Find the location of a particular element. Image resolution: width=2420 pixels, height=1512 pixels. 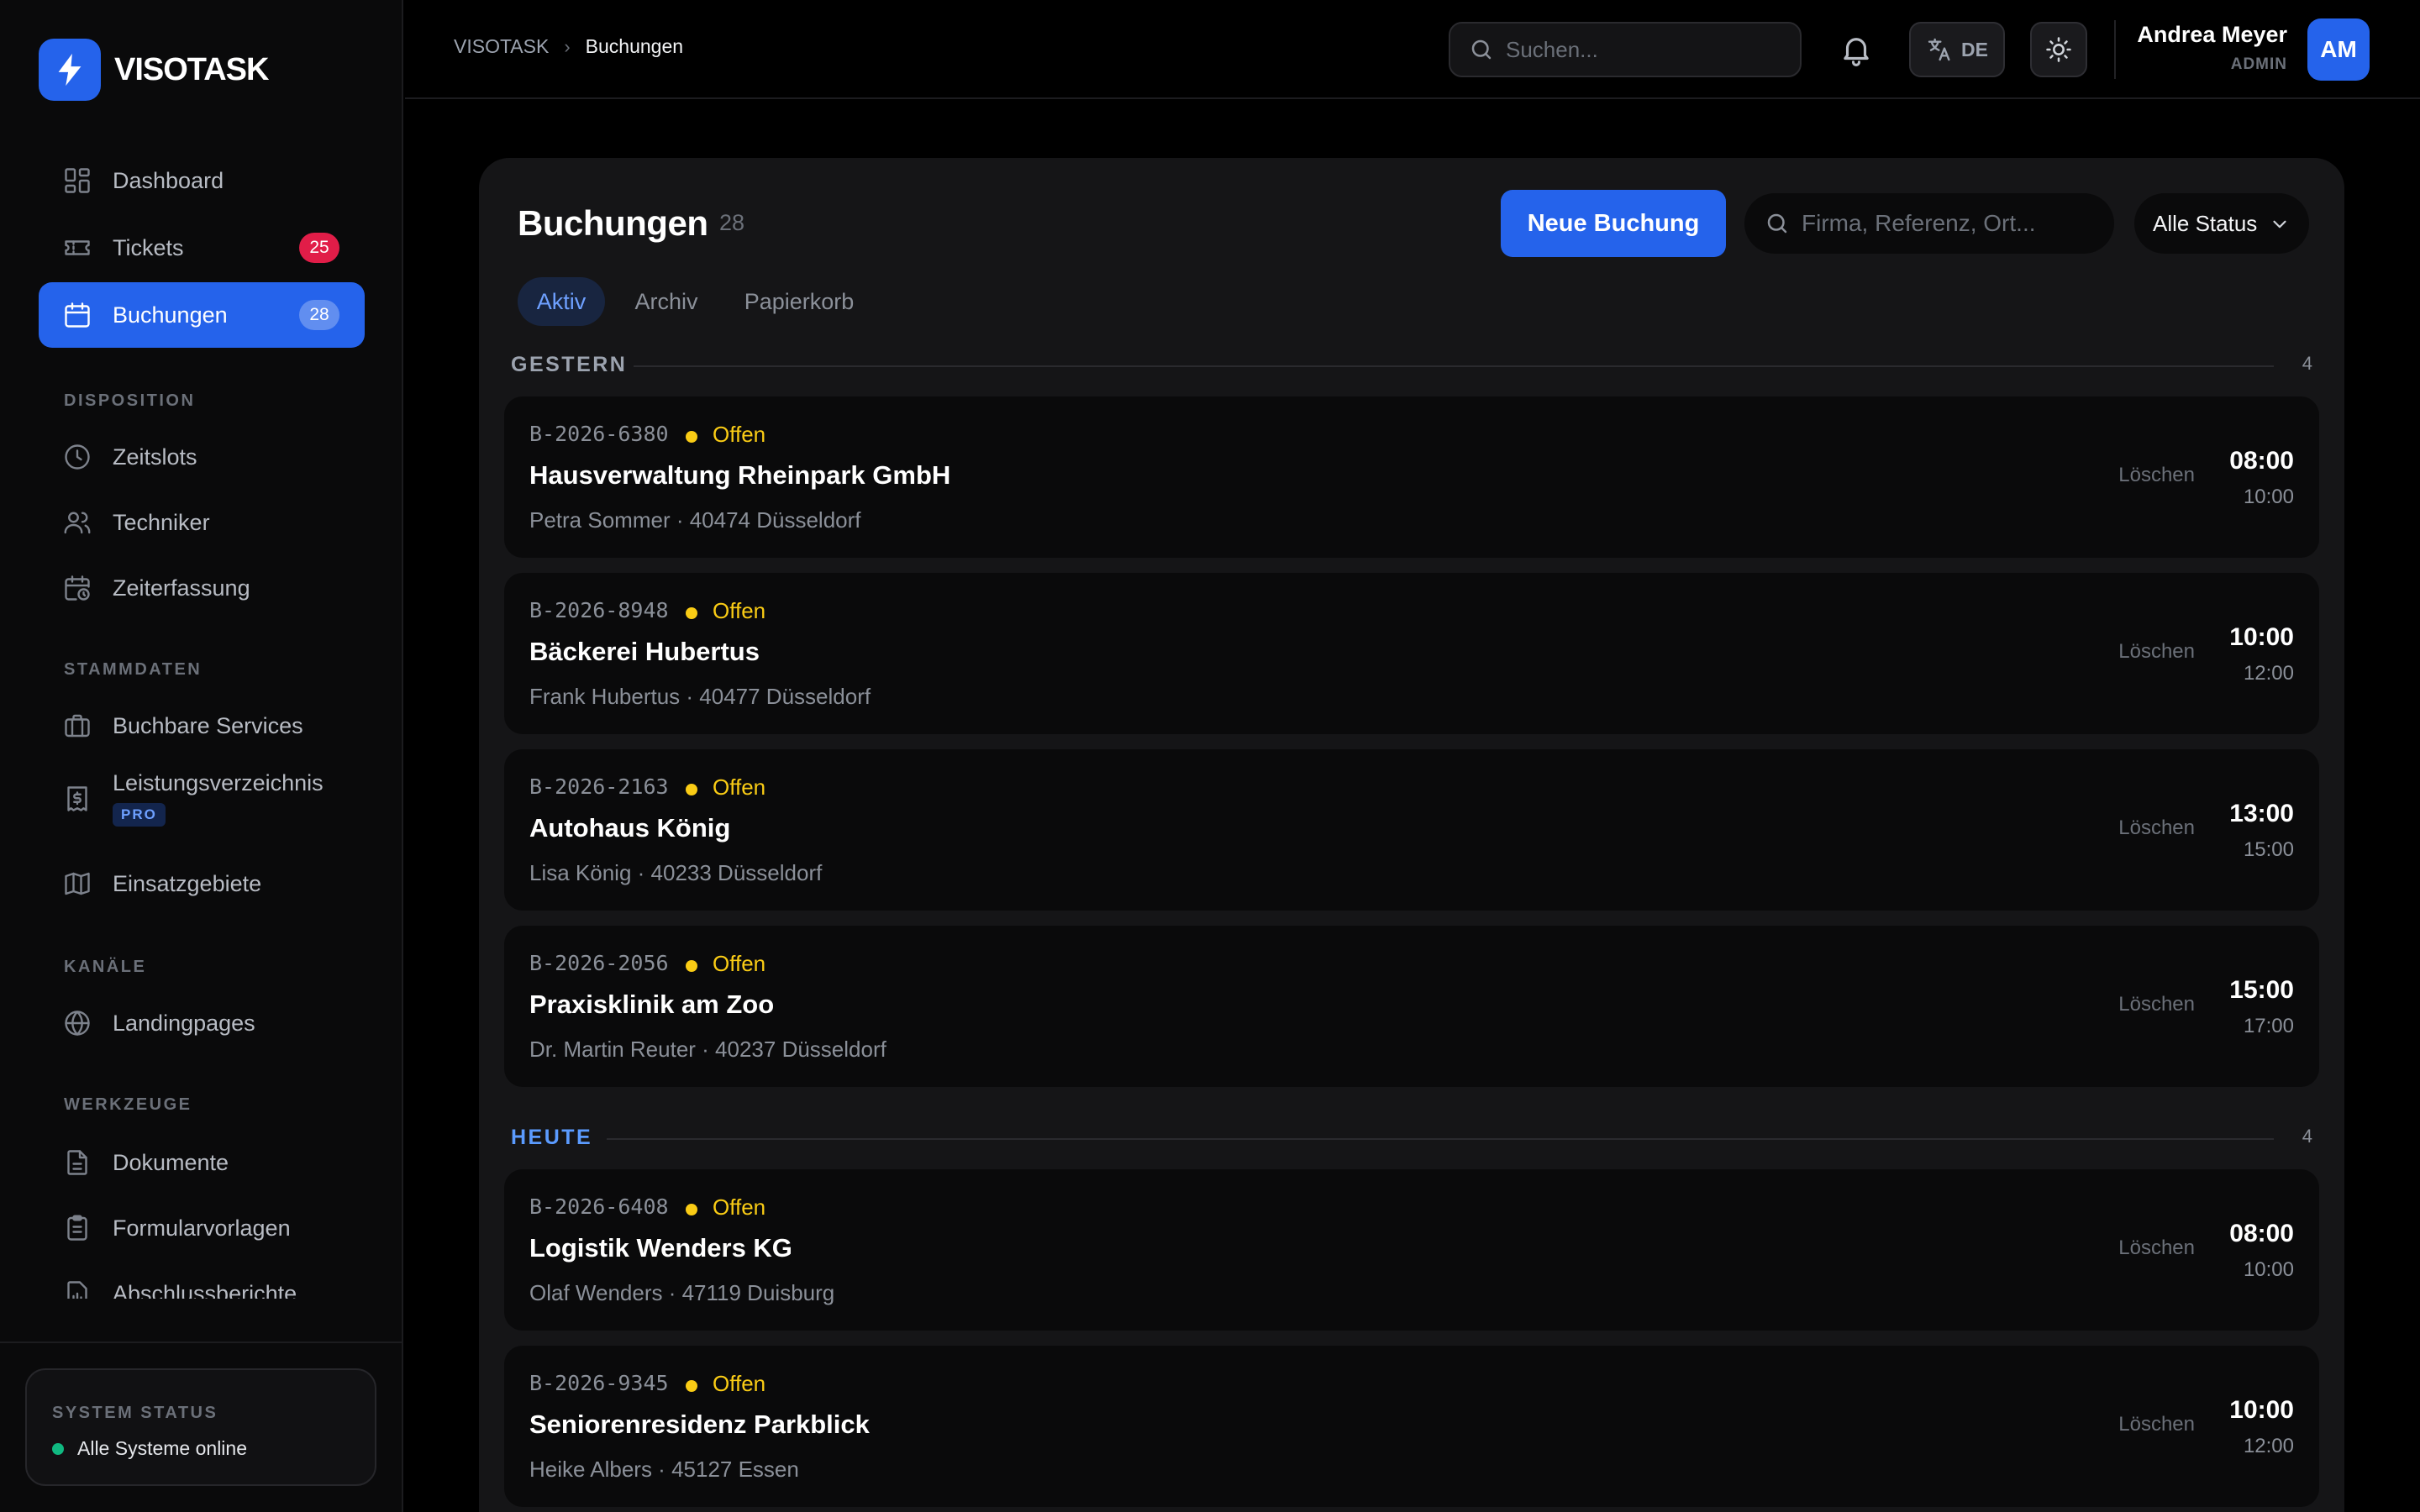

booking-reference: B-2026-8948 is located at coordinates (599, 610).